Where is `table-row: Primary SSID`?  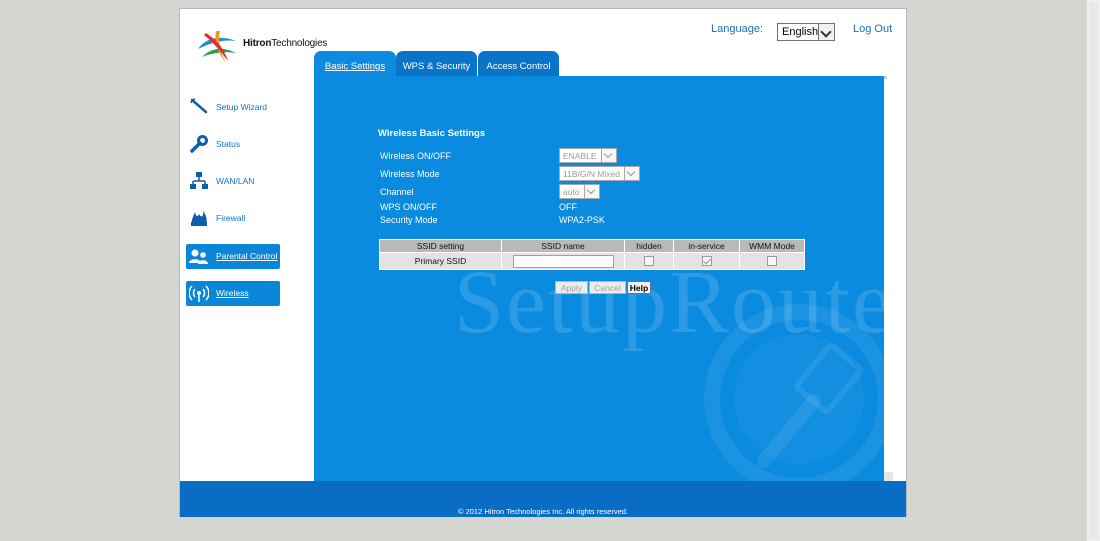
table-row: Primary SSID is located at coordinates (592, 261).